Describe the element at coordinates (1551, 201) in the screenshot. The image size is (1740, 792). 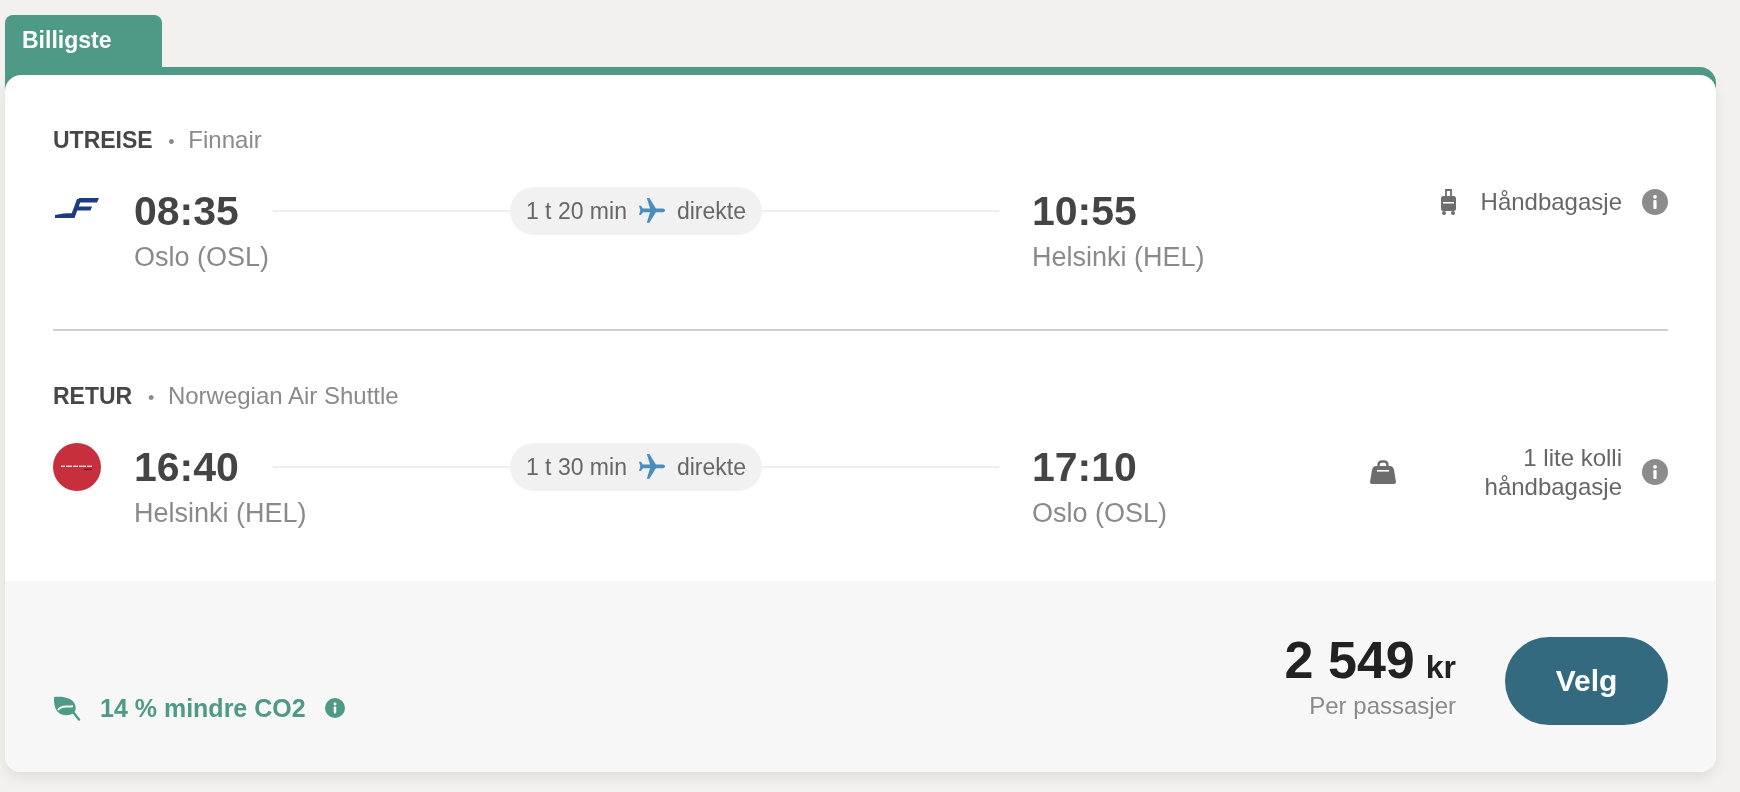
I see `baggage-text: Håndbagasje` at that location.